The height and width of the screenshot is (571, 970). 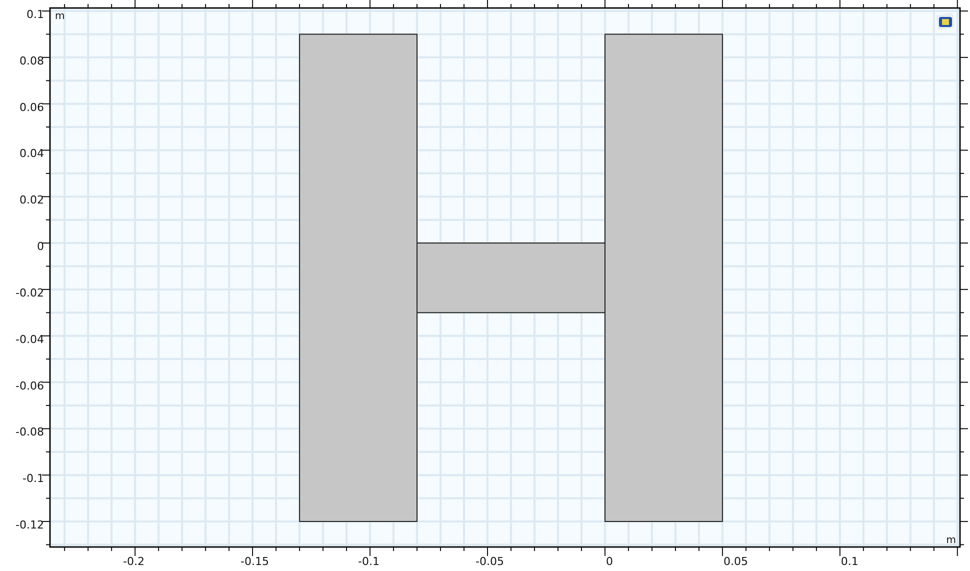 I want to click on y-tick-label: 0.04, so click(x=32, y=153).